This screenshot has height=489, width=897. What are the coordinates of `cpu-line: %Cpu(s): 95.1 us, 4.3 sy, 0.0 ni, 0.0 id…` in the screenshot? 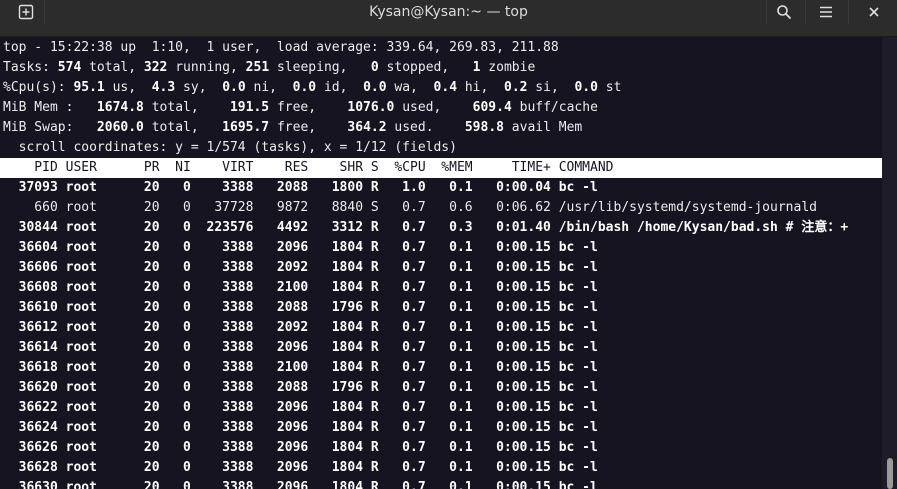 It's located at (312, 87).